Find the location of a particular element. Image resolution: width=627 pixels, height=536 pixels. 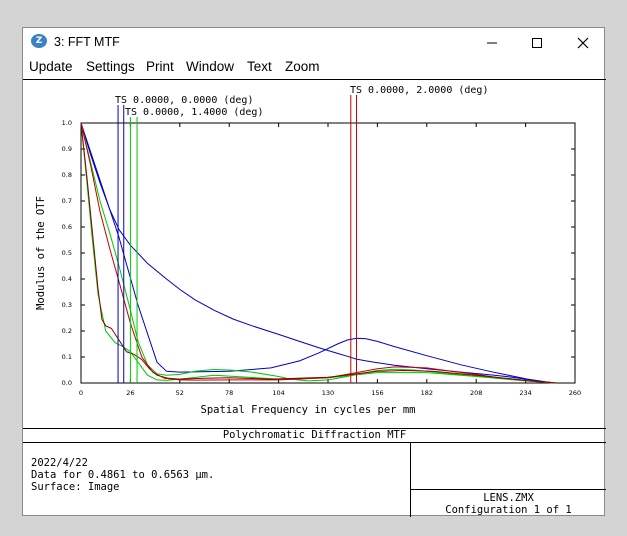

x-tick-label: 260 is located at coordinates (575, 393).